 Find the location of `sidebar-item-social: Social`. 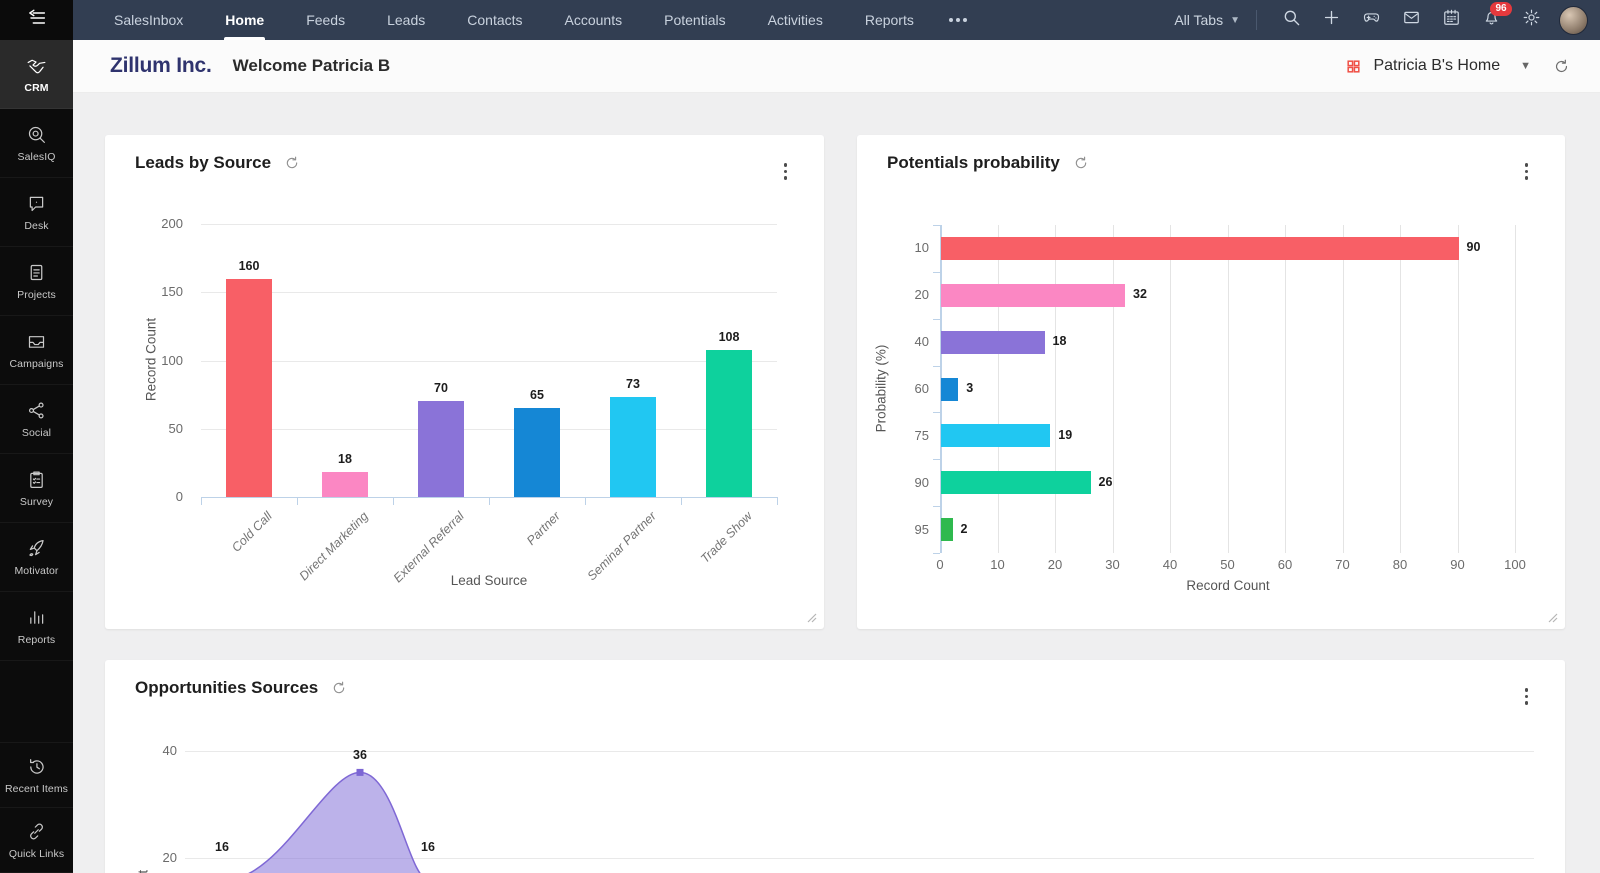

sidebar-item-social: Social is located at coordinates (36, 419).